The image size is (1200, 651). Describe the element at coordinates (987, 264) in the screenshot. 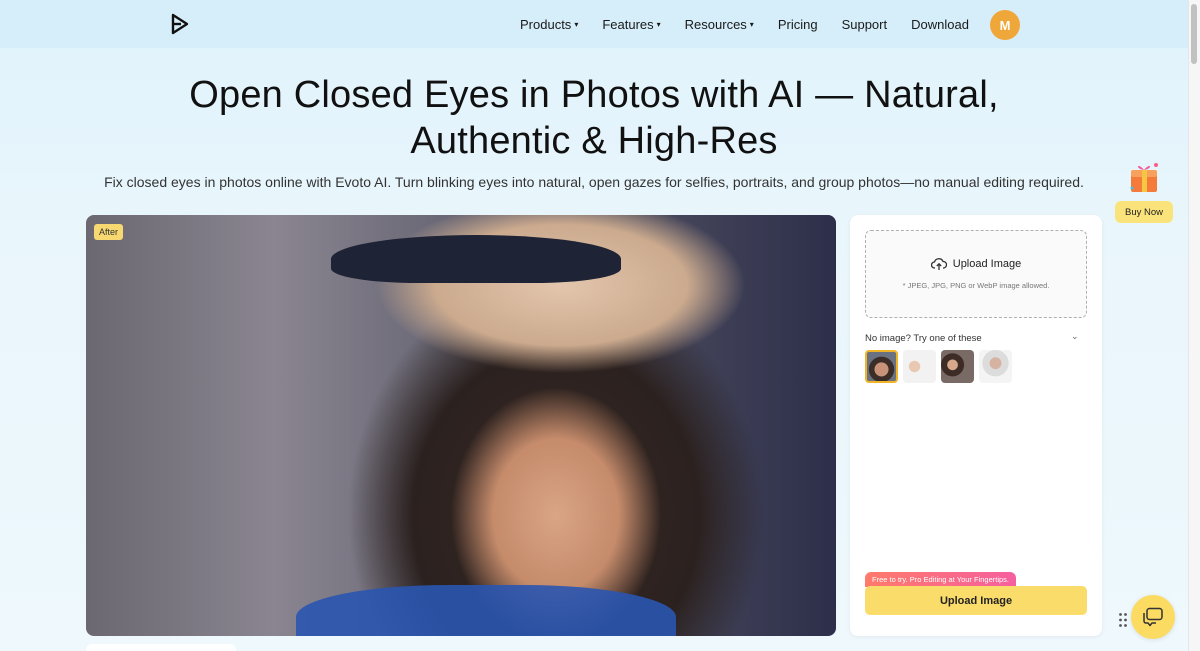

I see `dropzone-label: Upload Image` at that location.